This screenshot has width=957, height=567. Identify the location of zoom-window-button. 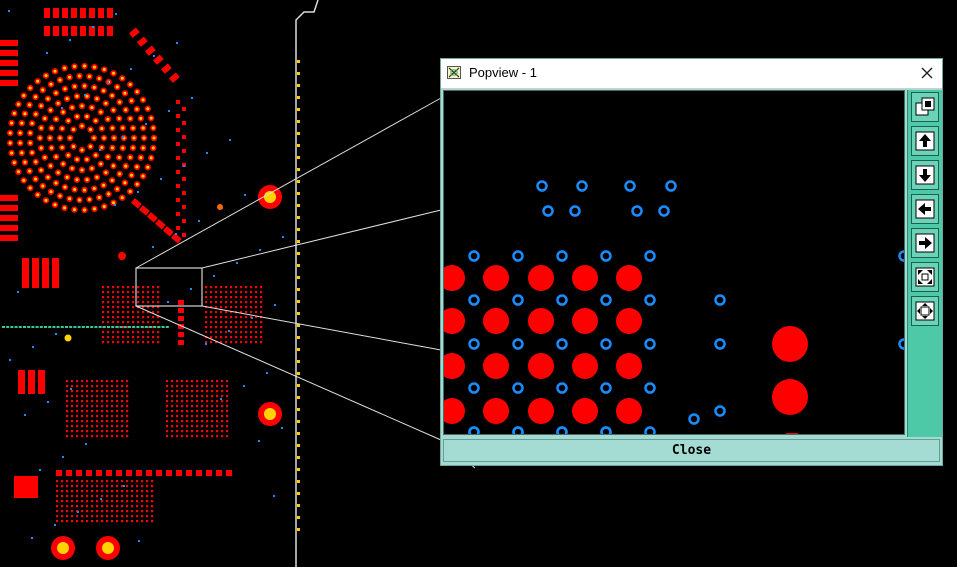
(925, 311).